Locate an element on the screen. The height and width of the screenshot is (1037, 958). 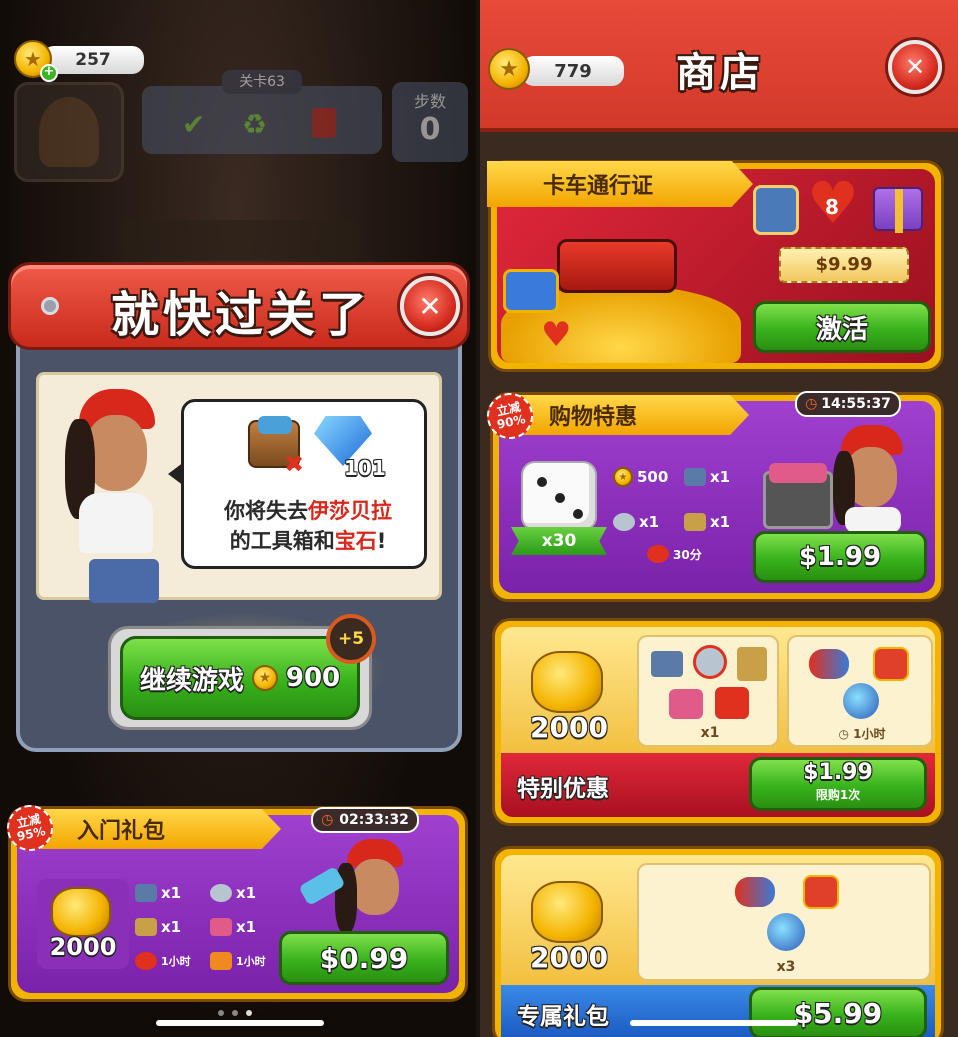
boosters-box: ◷ 1小时 is located at coordinates (860, 691).